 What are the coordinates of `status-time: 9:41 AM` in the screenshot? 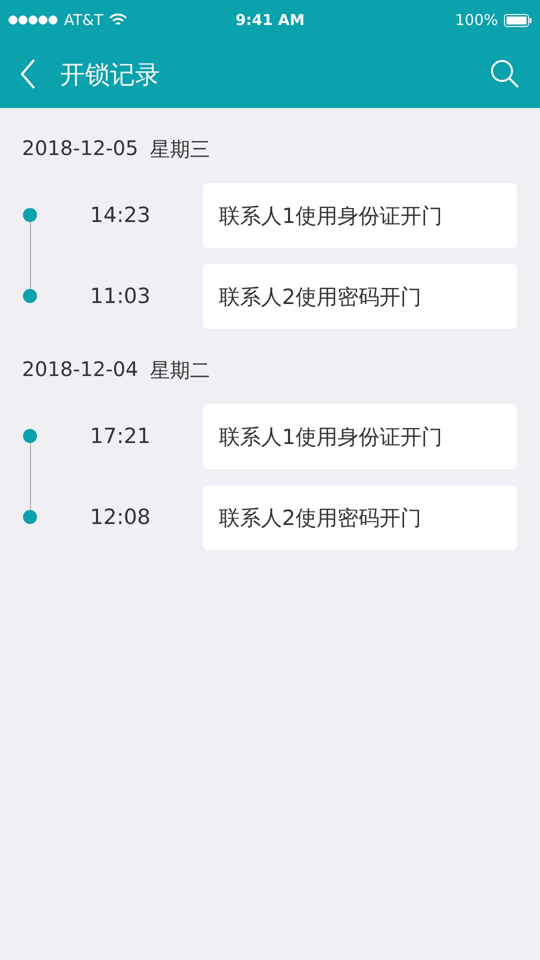 It's located at (270, 20).